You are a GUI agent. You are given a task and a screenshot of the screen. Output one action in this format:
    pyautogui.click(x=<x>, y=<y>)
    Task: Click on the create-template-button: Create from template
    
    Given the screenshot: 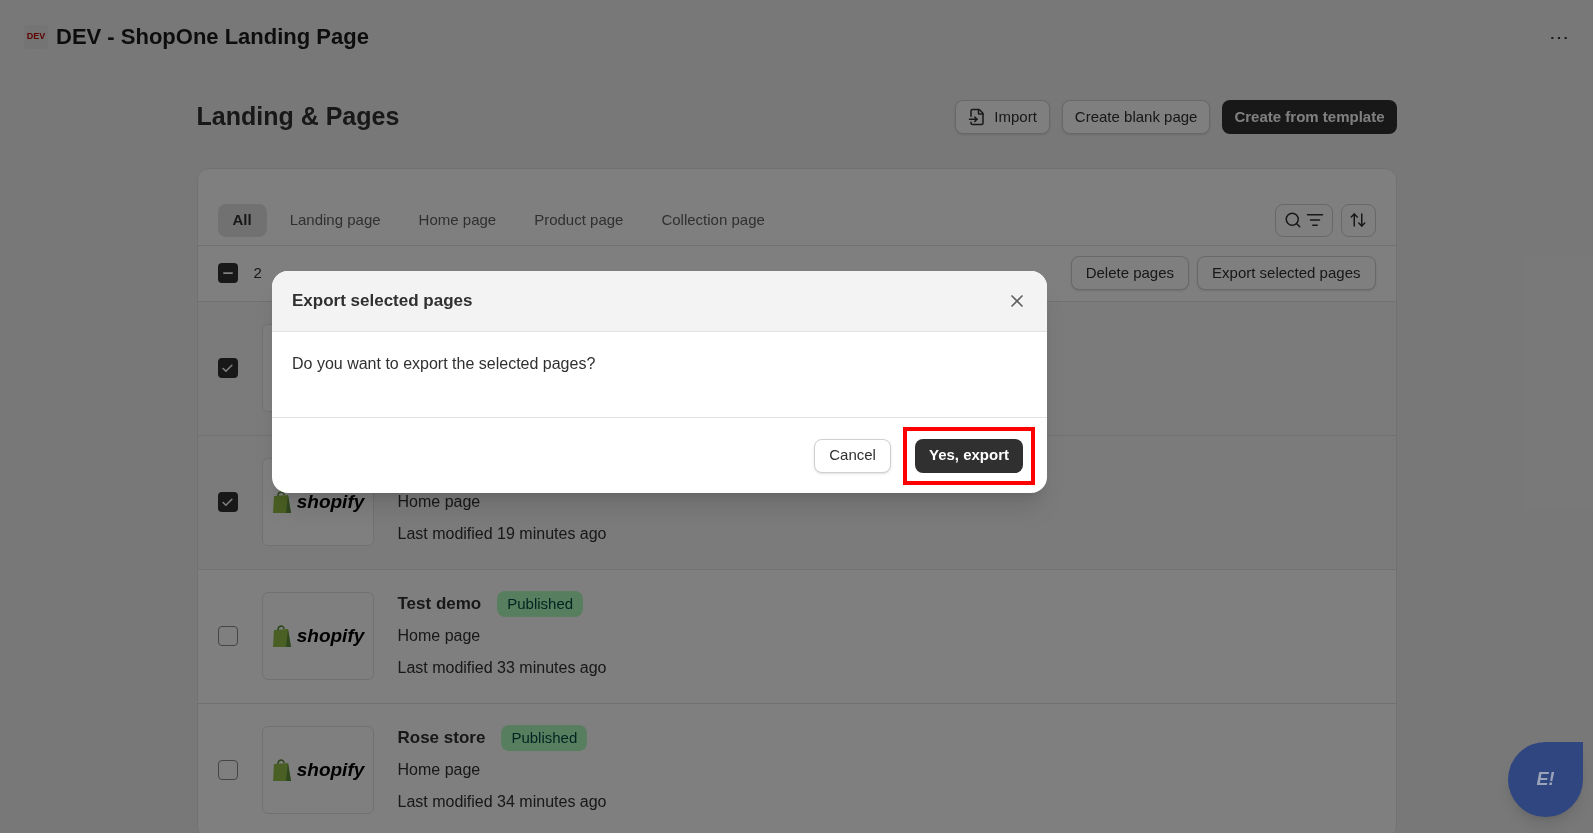 What is the action you would take?
    pyautogui.click(x=1309, y=116)
    